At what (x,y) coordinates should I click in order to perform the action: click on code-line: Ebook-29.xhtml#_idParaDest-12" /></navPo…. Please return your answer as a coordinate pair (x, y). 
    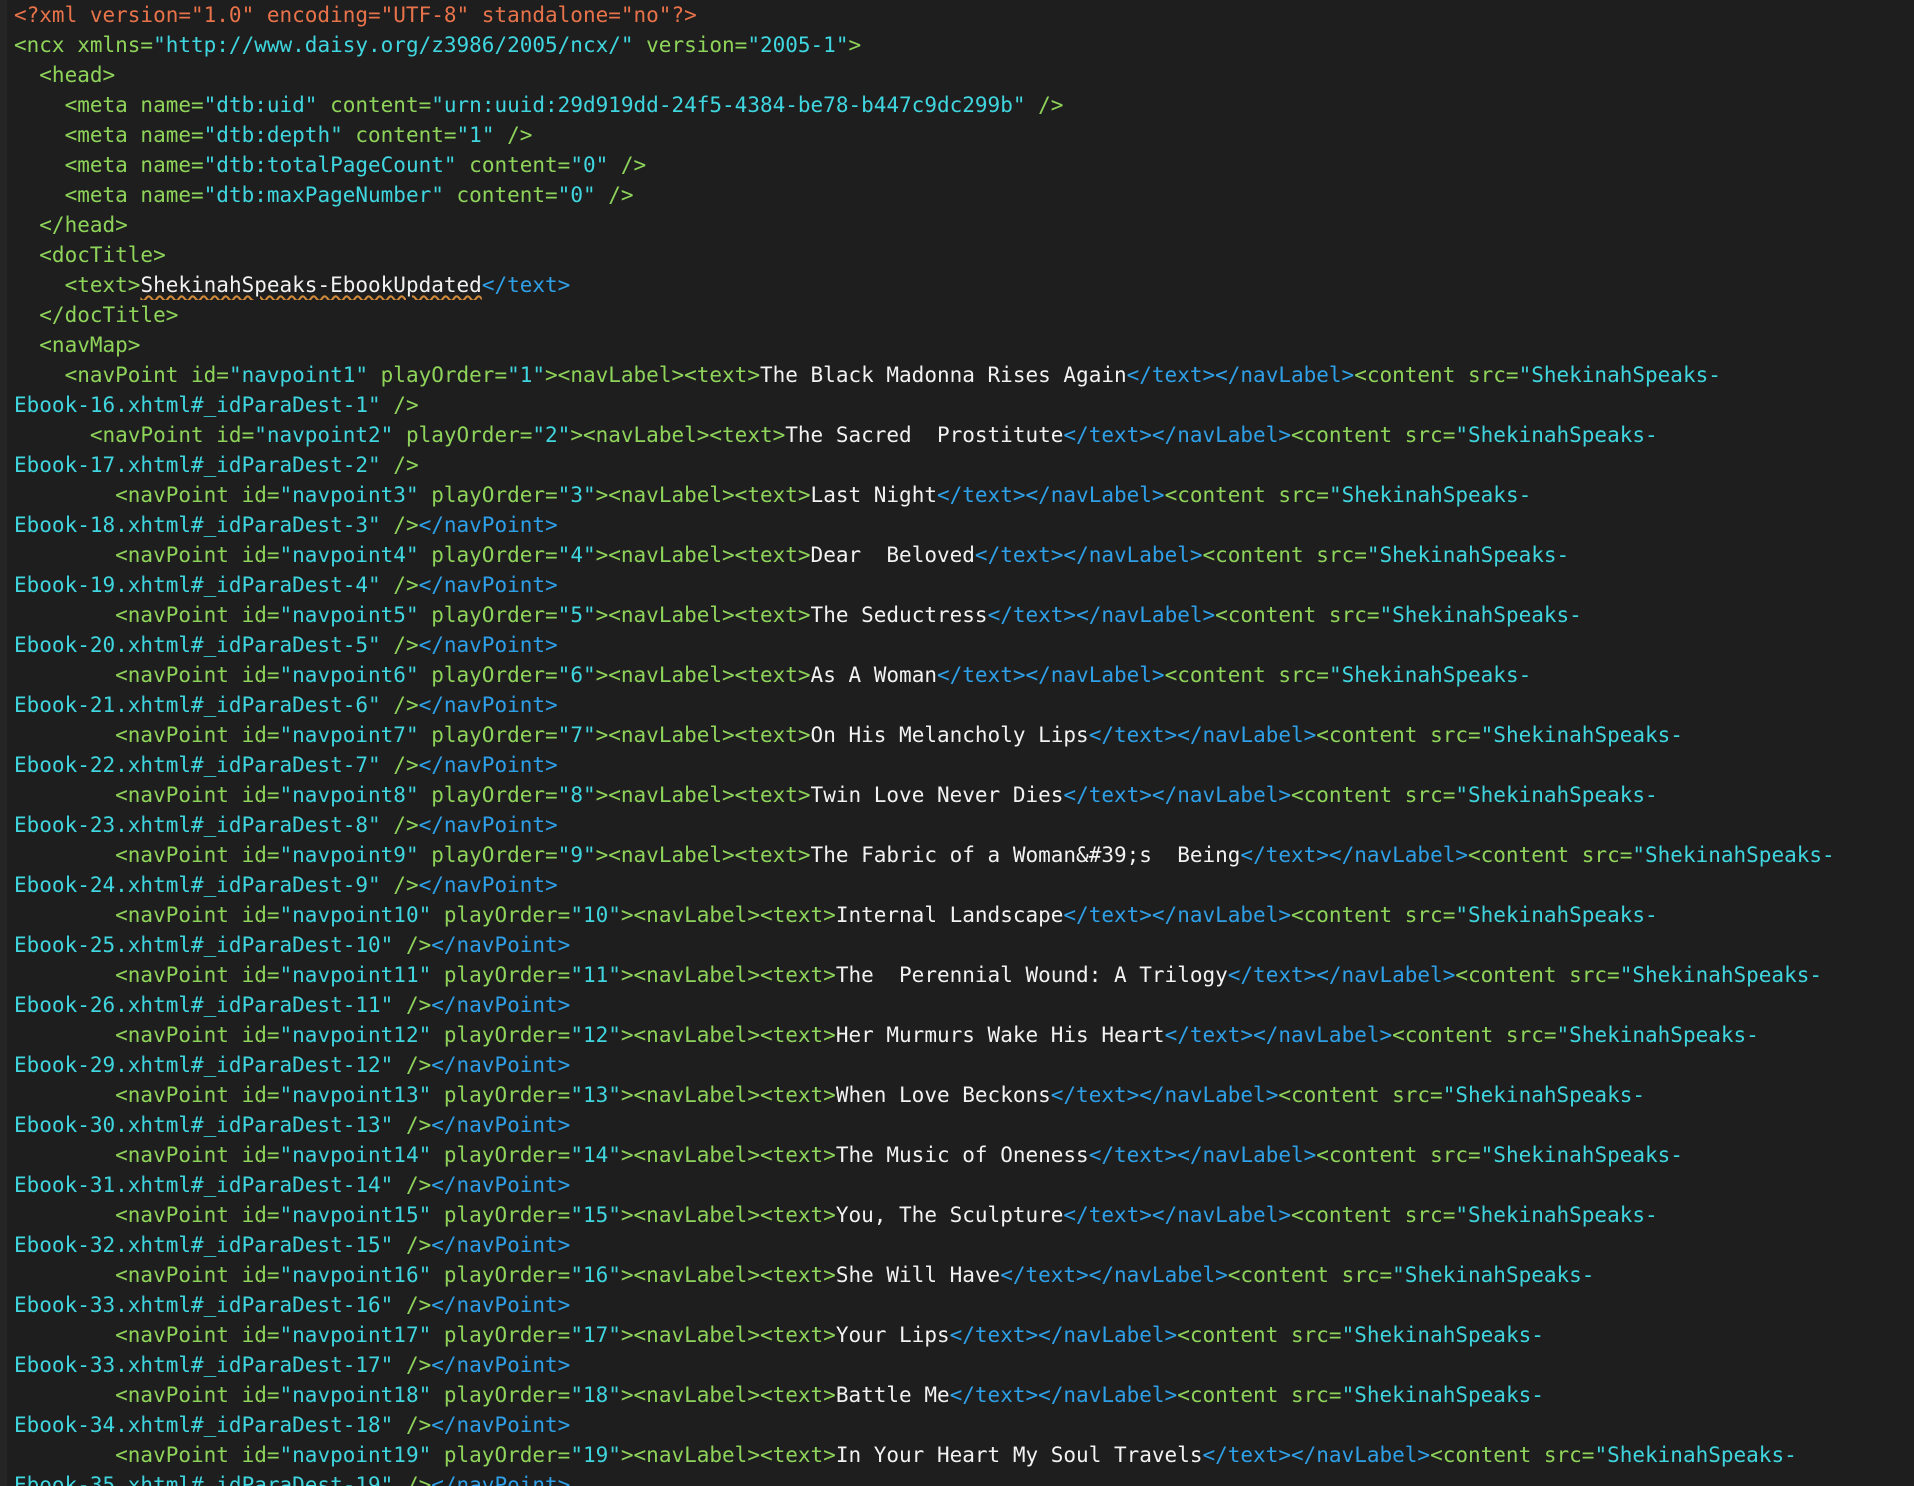
    Looking at the image, I should click on (964, 1065).